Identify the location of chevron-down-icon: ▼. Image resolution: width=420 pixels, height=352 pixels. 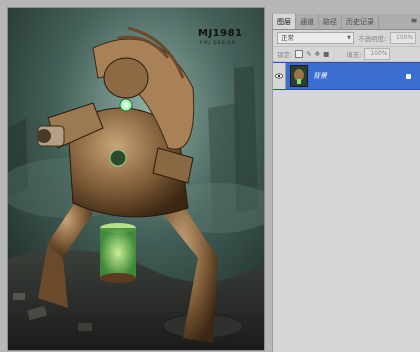
(349, 38).